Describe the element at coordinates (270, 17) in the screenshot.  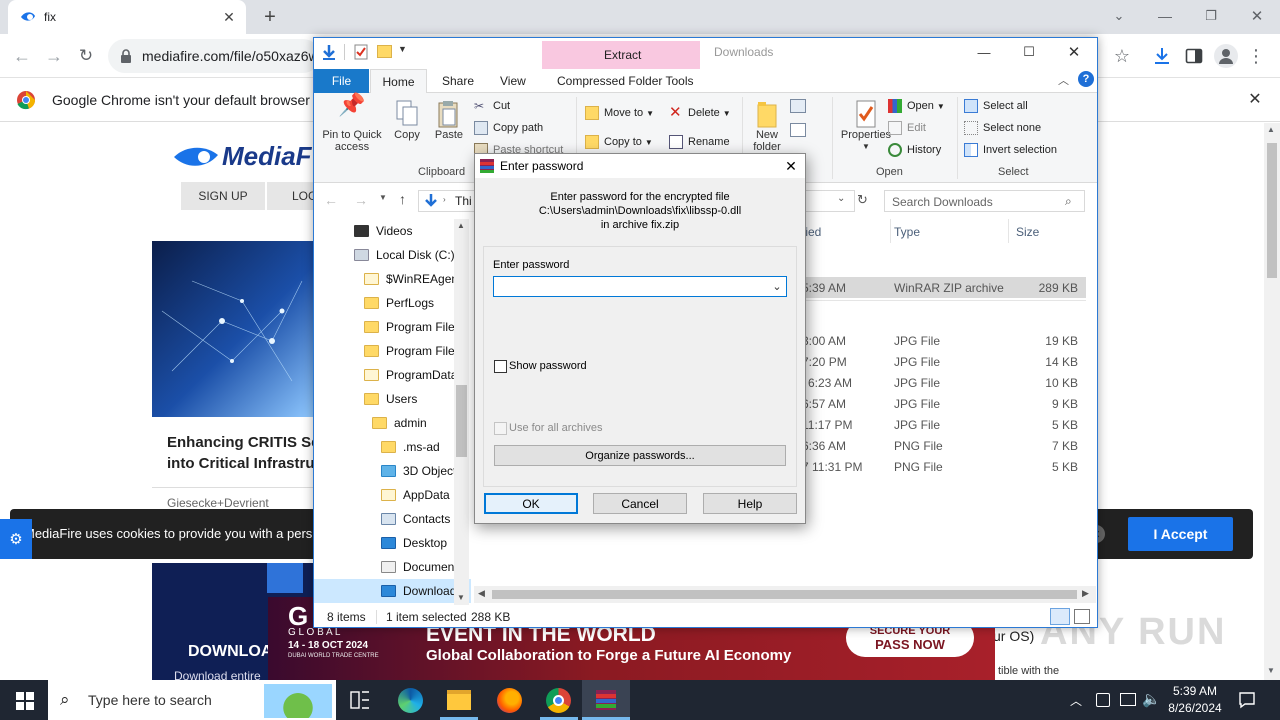
I see `new-tab-button: +` at that location.